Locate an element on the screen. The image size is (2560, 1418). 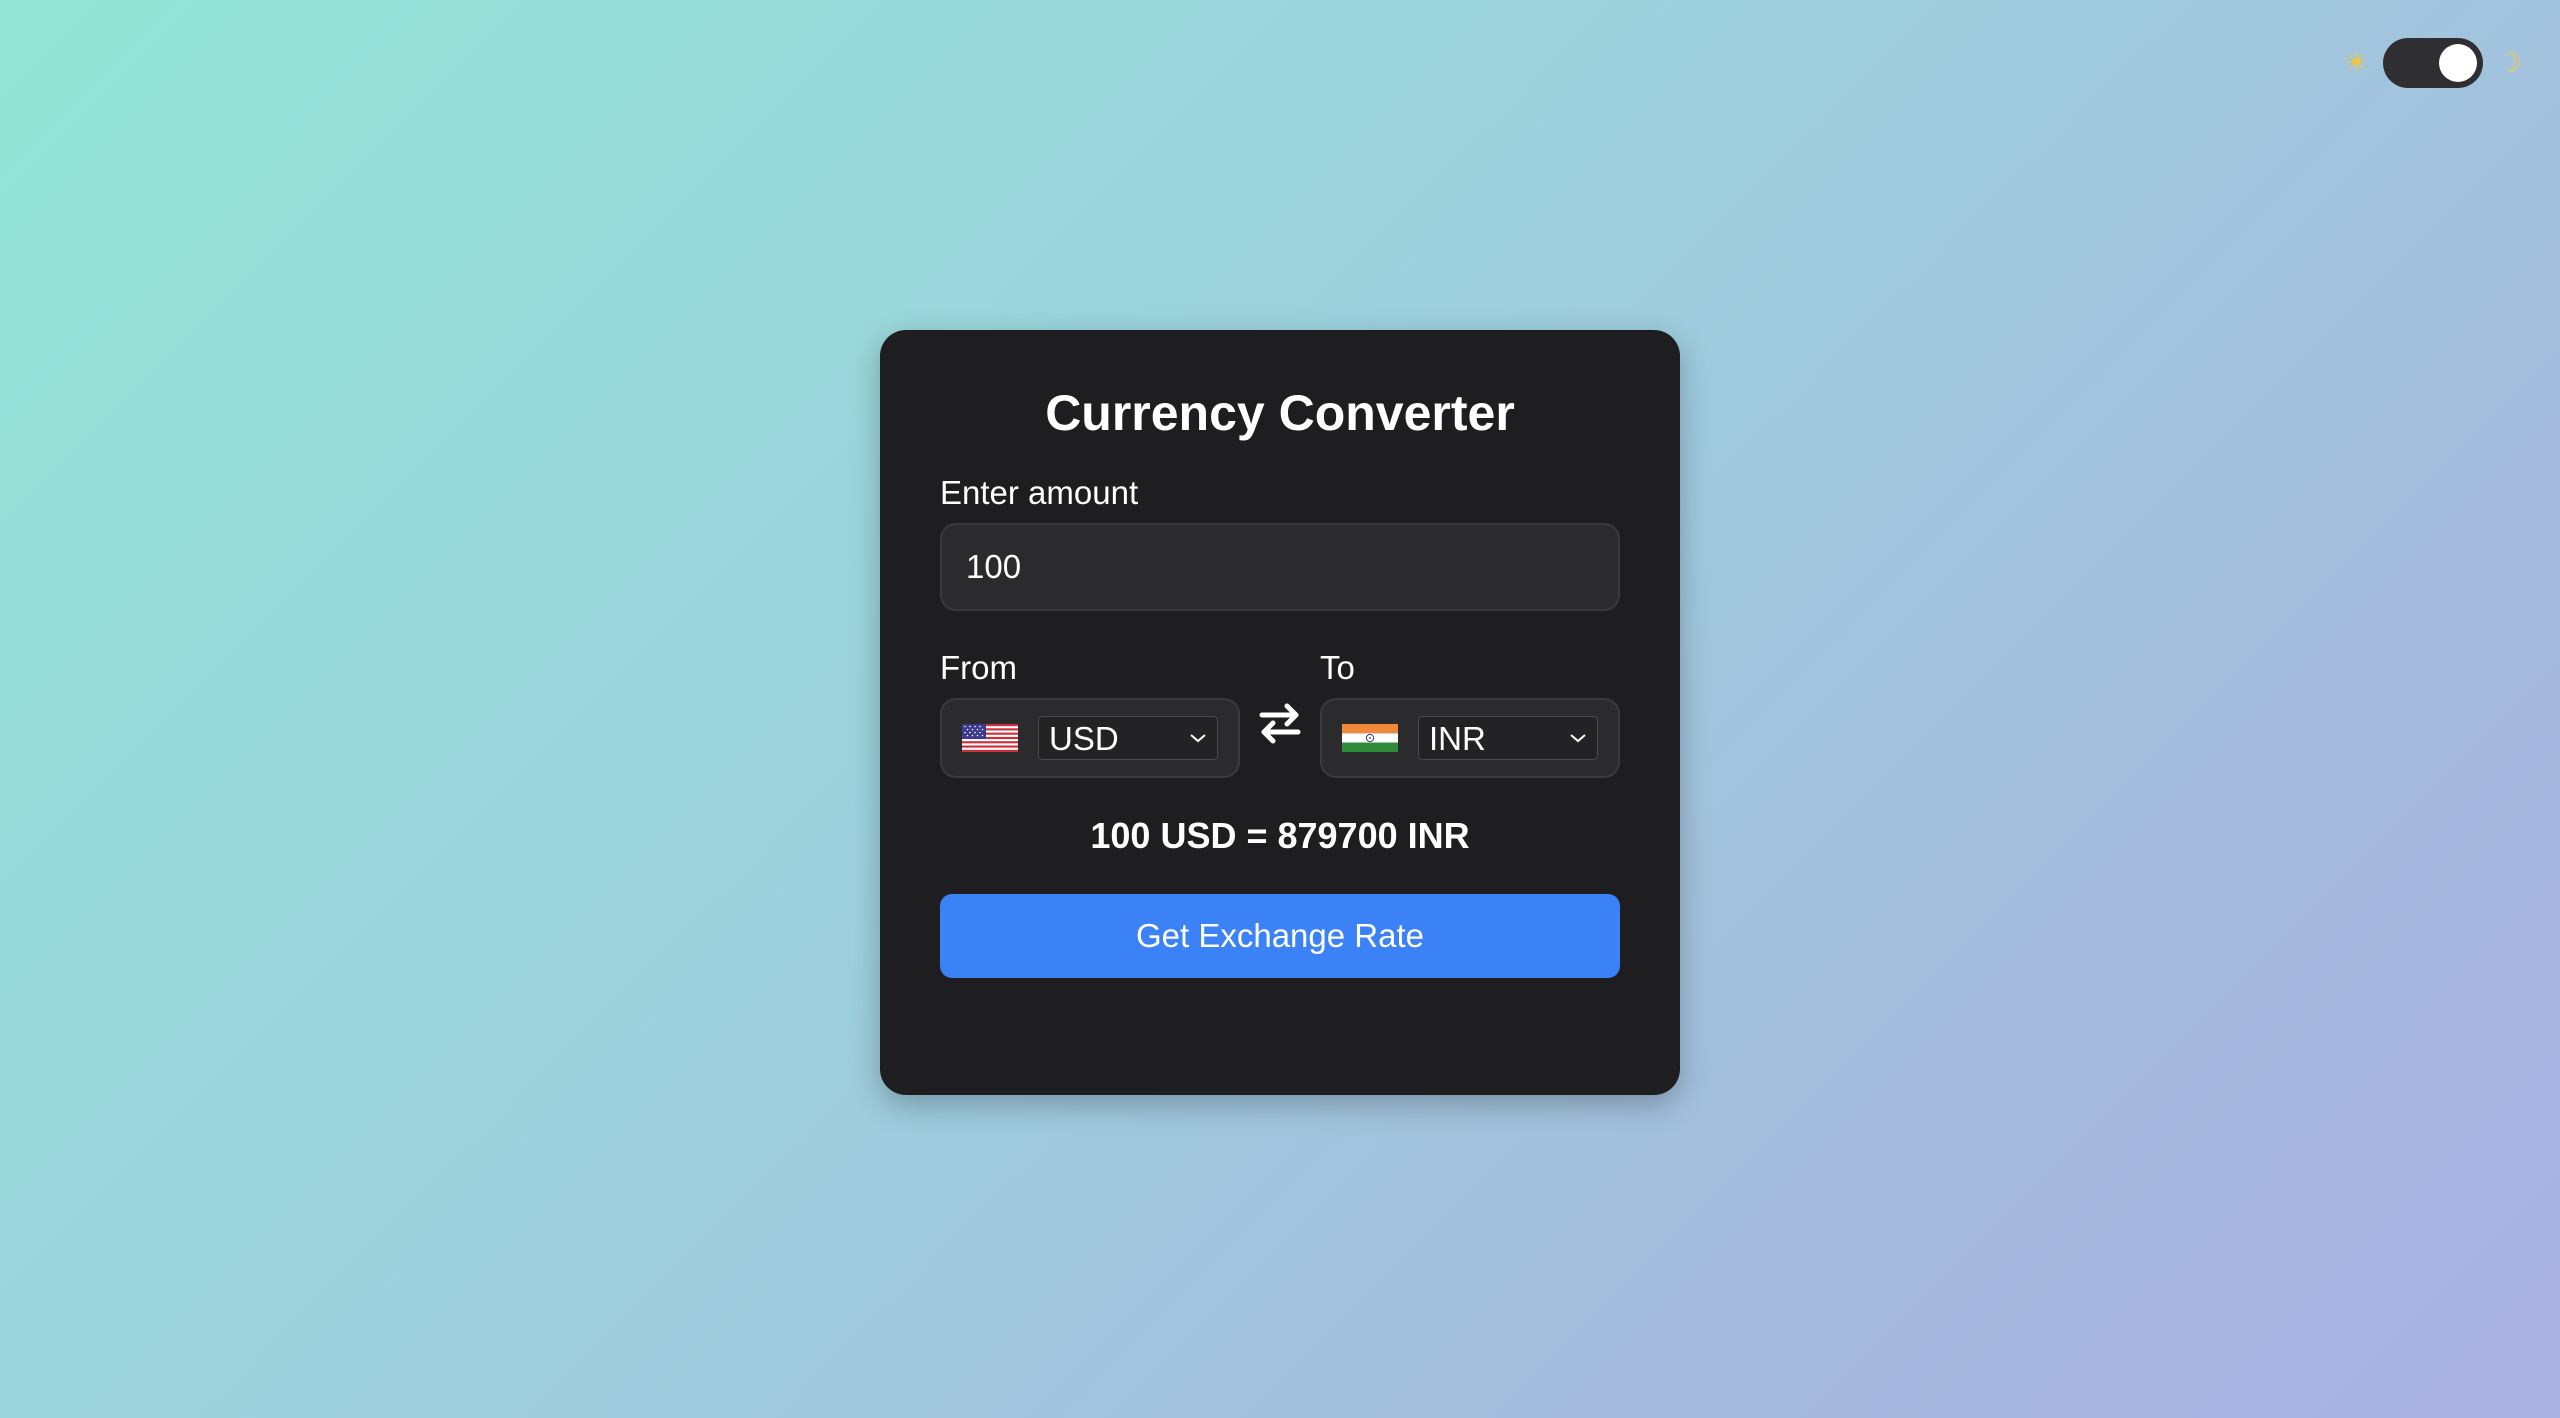
to-currency-value: INR is located at coordinates (1457, 738).